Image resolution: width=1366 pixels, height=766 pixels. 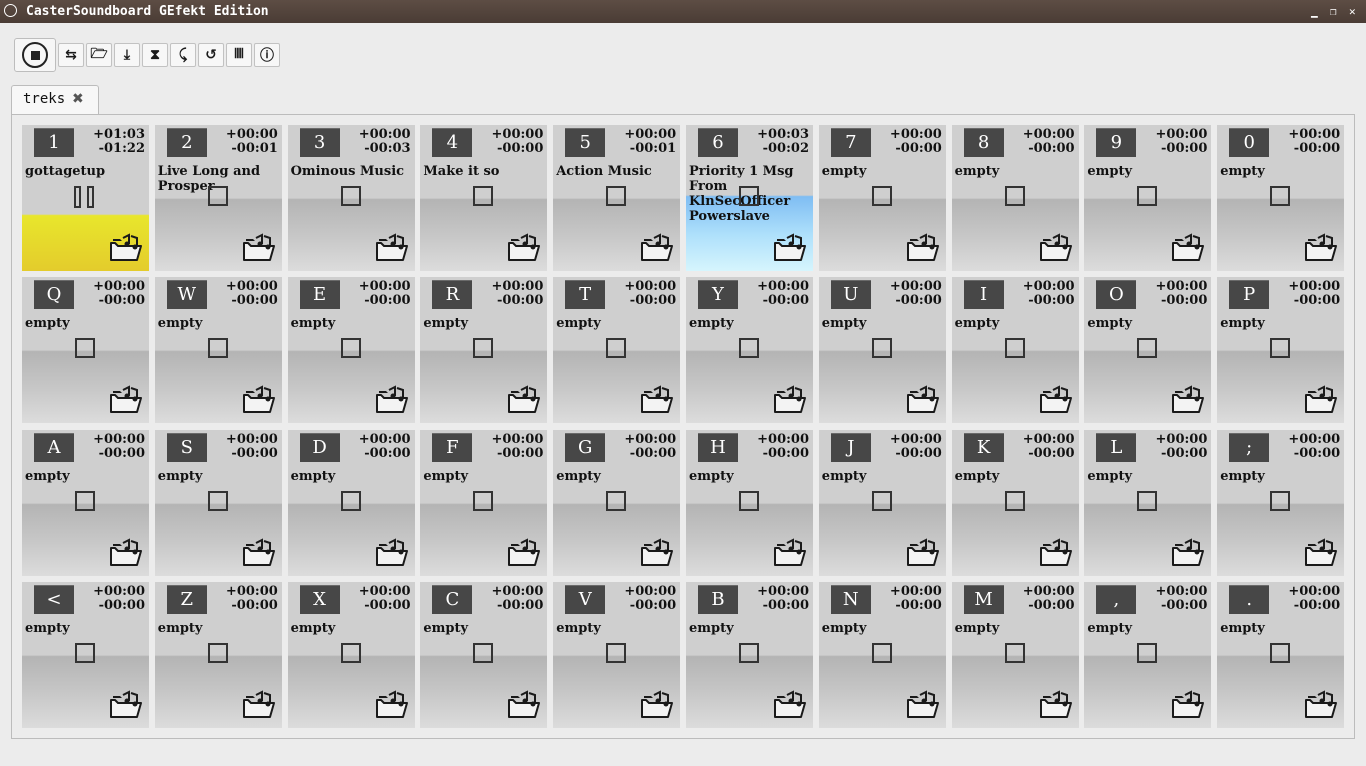 I want to click on sound-tile-15: T +00:00 -00:00 empty, so click(x=617, y=350).